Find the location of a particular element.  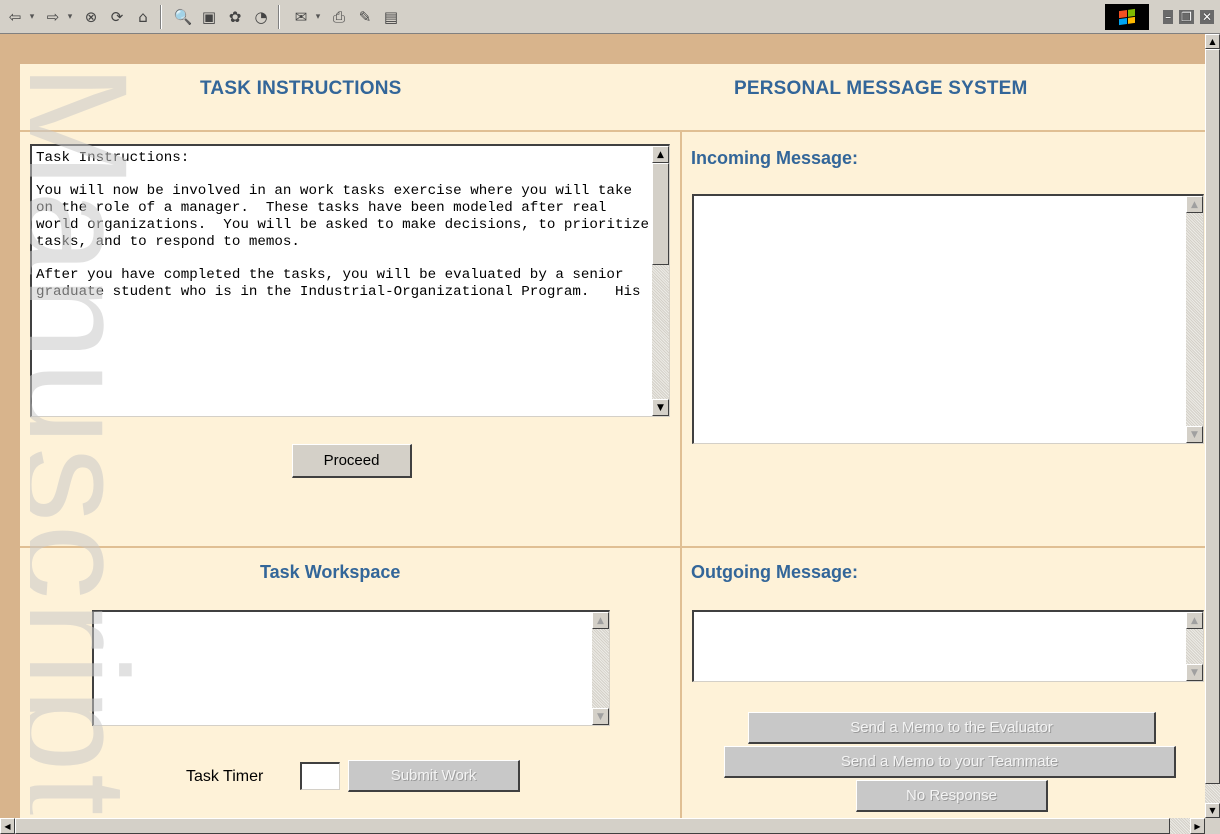

outgoing-message-label: Outgoing Message: is located at coordinates (775, 572).